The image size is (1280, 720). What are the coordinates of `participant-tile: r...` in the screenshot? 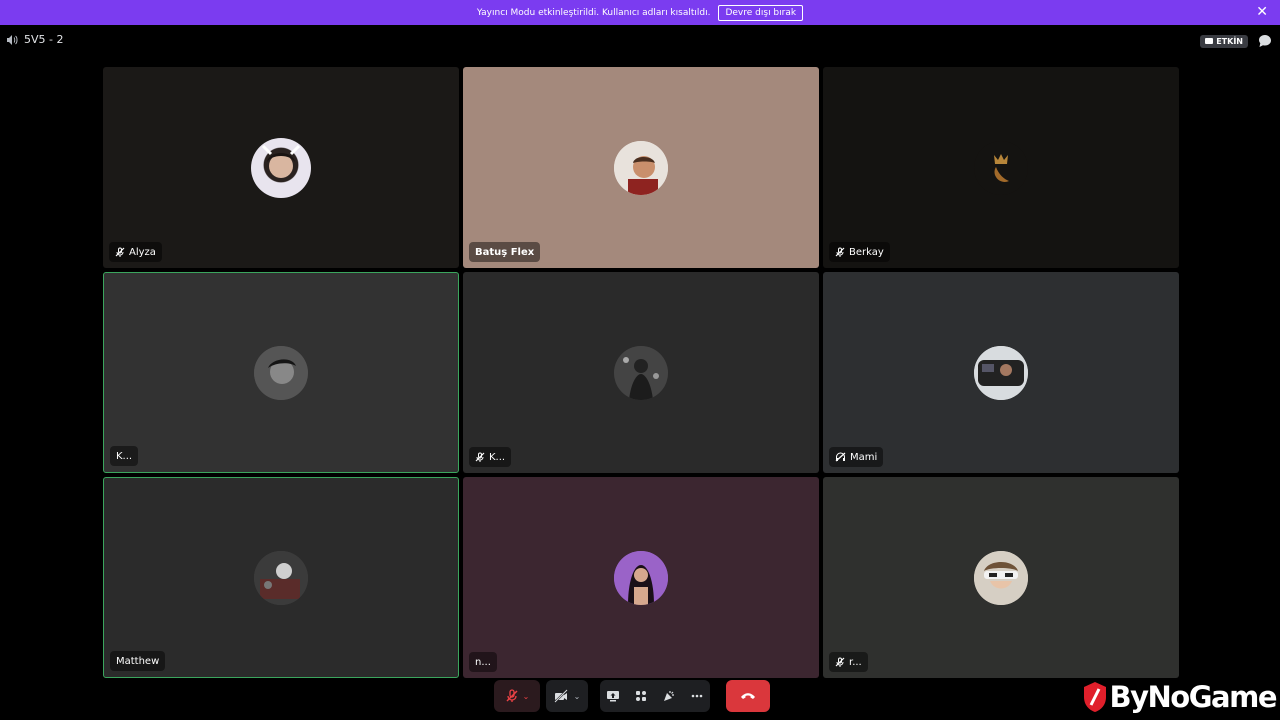 It's located at (1001, 577).